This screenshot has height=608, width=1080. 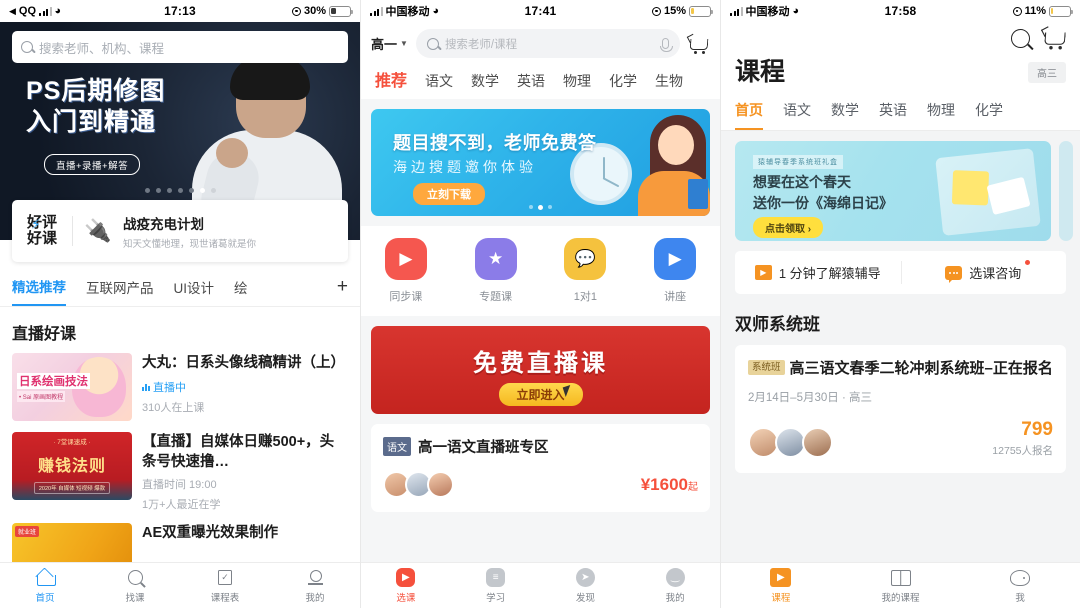 What do you see at coordinates (45, 578) in the screenshot?
I see `home-icon` at bounding box center [45, 578].